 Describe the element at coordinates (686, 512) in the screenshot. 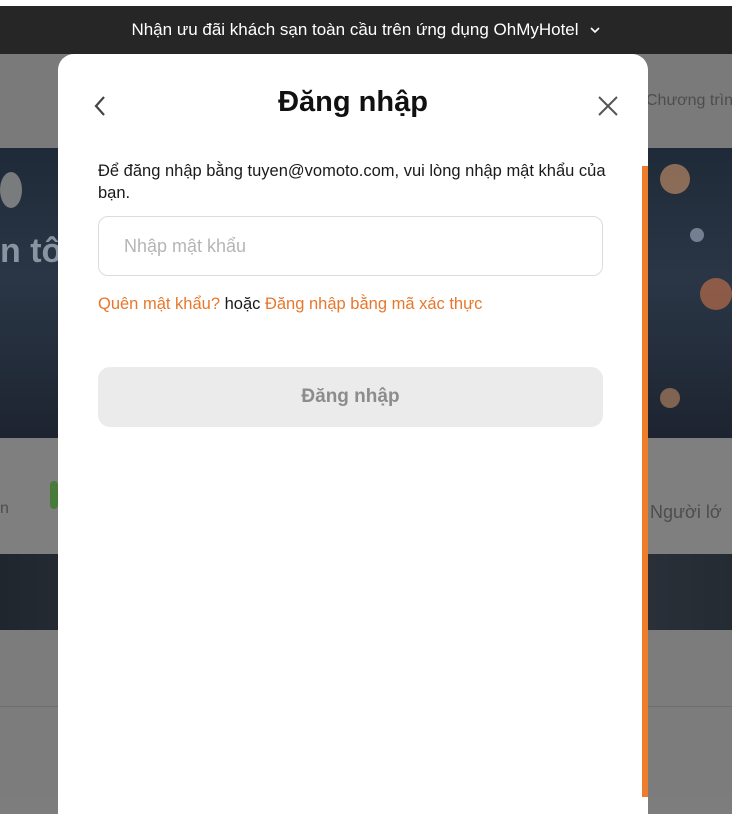

I see `background-people-text: Người lớ` at that location.